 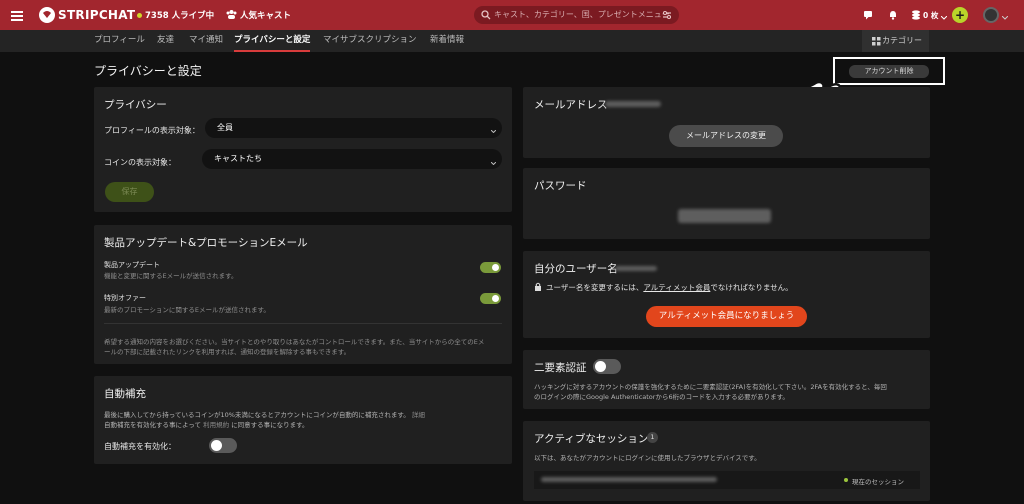 What do you see at coordinates (47, 15) in the screenshot?
I see `logo-icon` at bounding box center [47, 15].